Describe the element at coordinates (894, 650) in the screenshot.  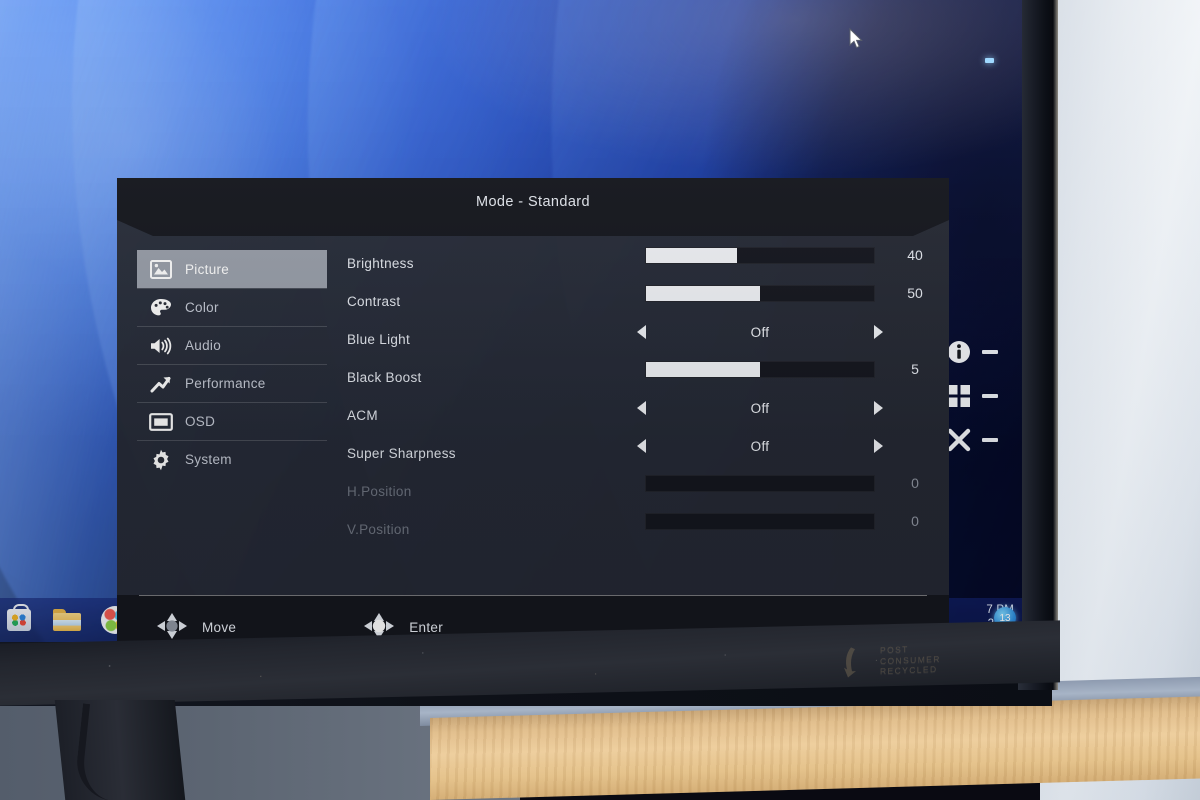
I see `recycled-line-1: POST` at that location.